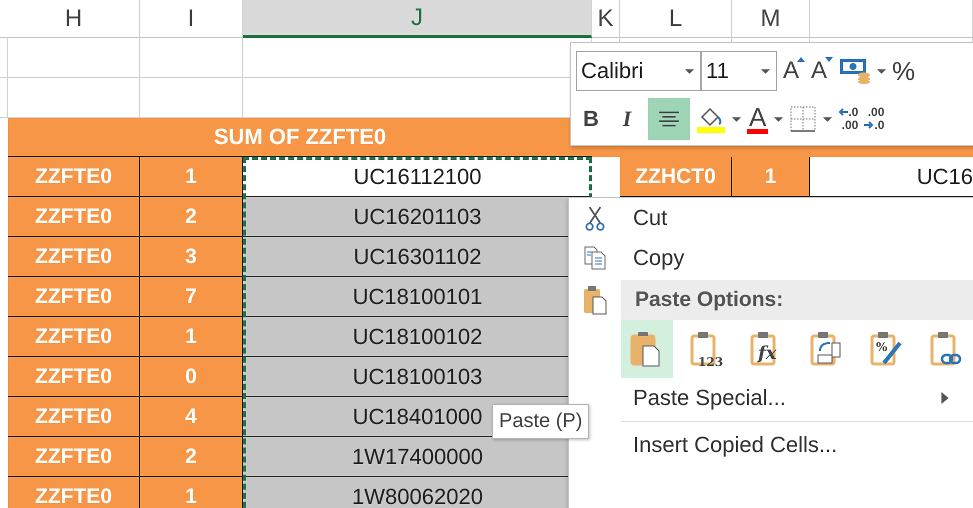  What do you see at coordinates (794, 71) in the screenshot?
I see `increase-font-size-button: A` at bounding box center [794, 71].